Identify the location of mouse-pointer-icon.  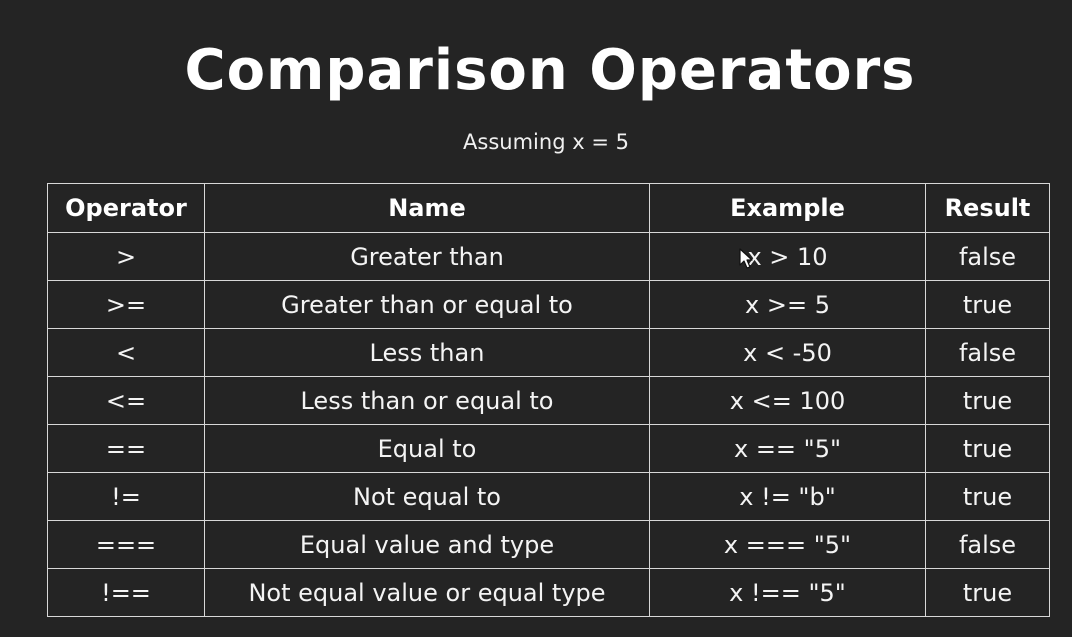
(746, 258).